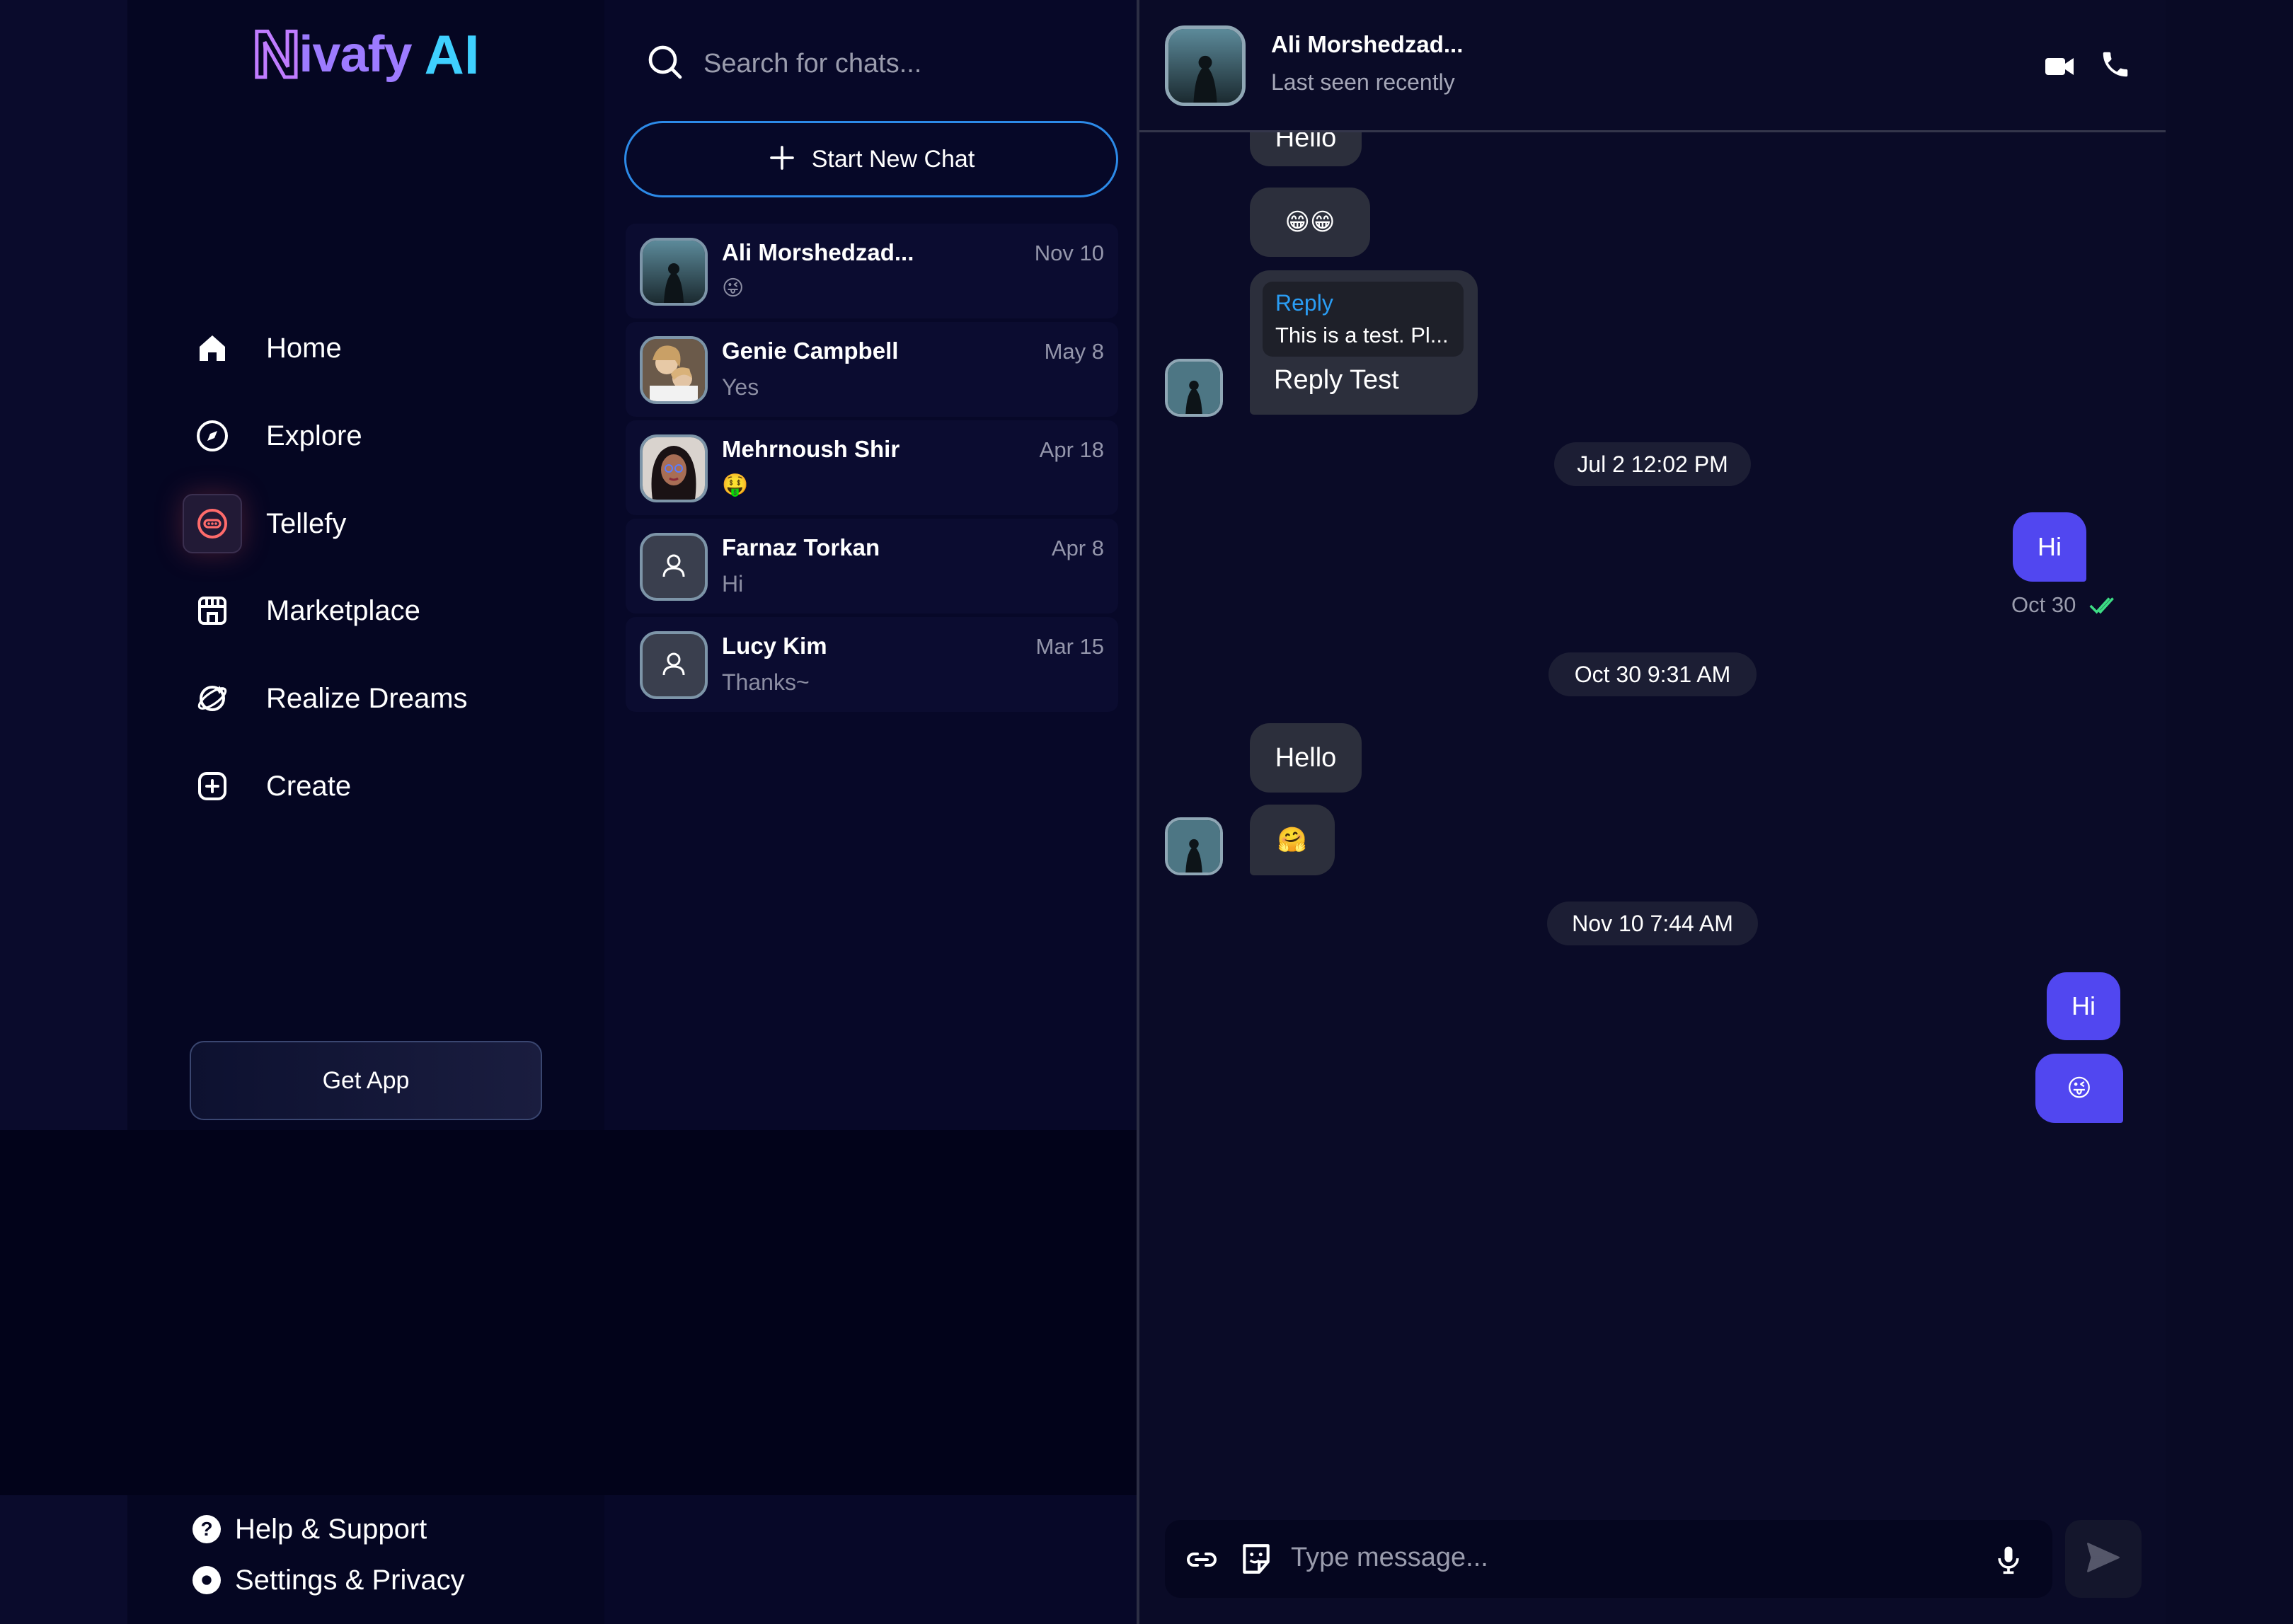 The width and height of the screenshot is (2293, 1624). Describe the element at coordinates (365, 54) in the screenshot. I see `logo: N ivafy AI` at that location.